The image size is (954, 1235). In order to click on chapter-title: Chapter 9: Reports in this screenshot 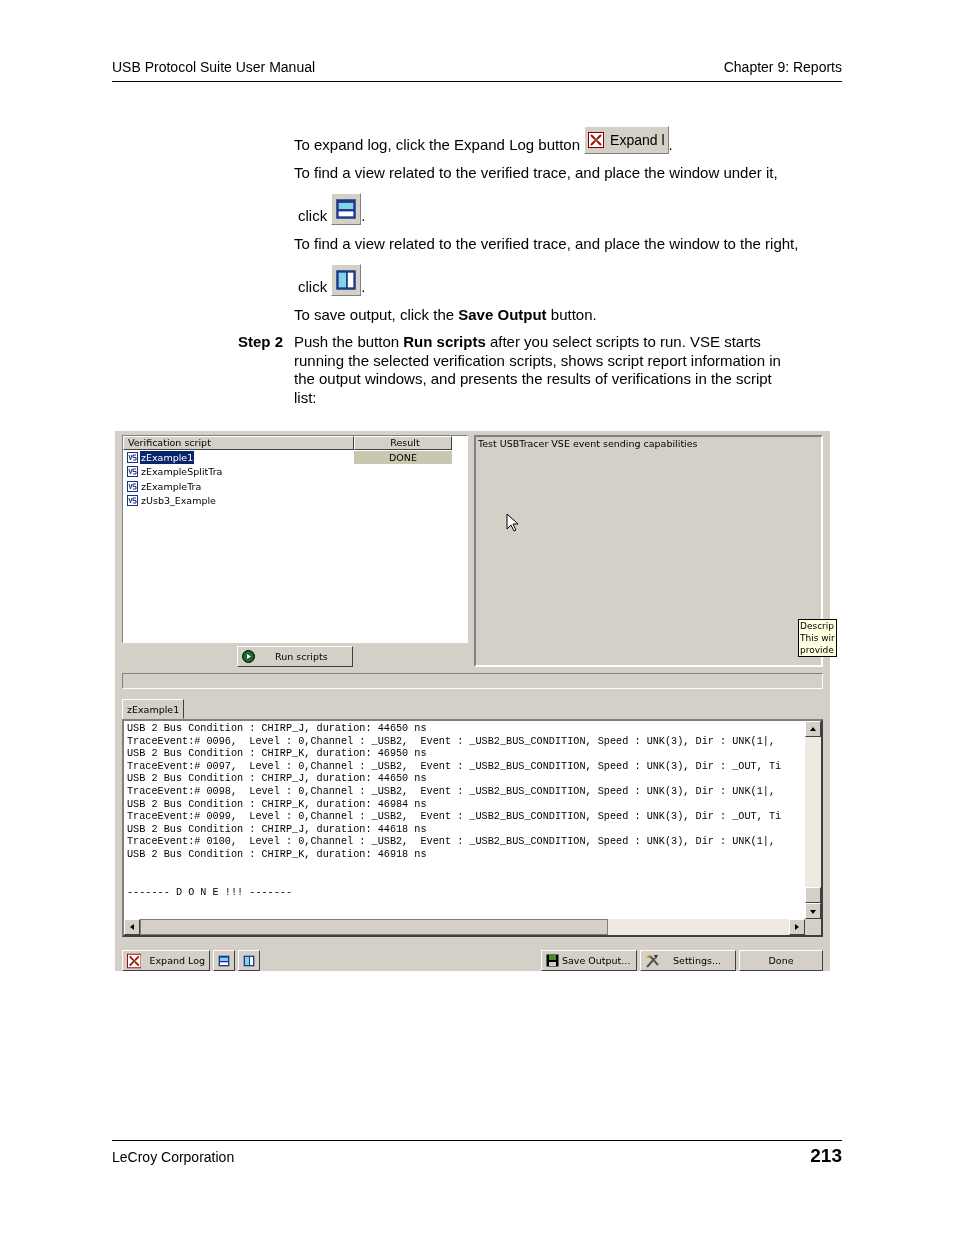, I will do `click(782, 67)`.